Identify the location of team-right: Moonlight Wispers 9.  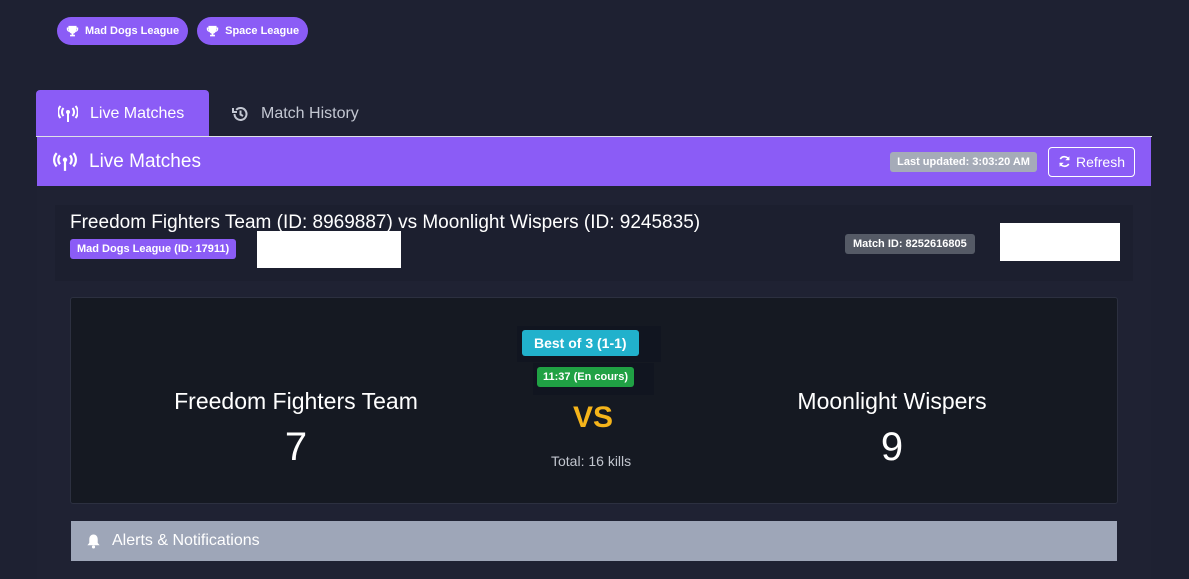
(892, 429).